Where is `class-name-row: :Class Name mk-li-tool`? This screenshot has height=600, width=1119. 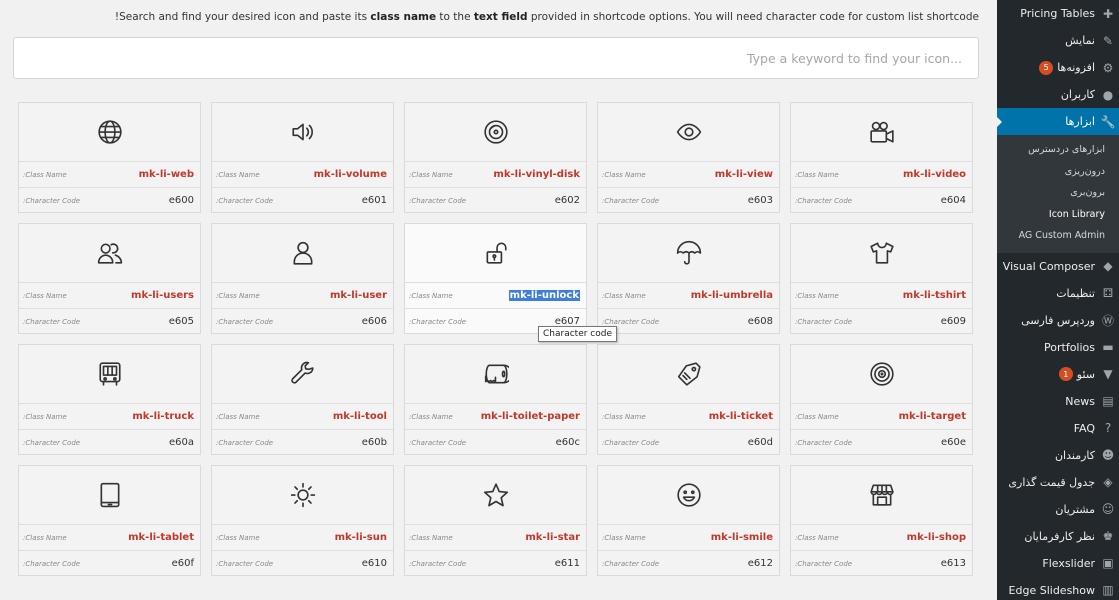
class-name-row: :Class Name mk-li-tool is located at coordinates (302, 416).